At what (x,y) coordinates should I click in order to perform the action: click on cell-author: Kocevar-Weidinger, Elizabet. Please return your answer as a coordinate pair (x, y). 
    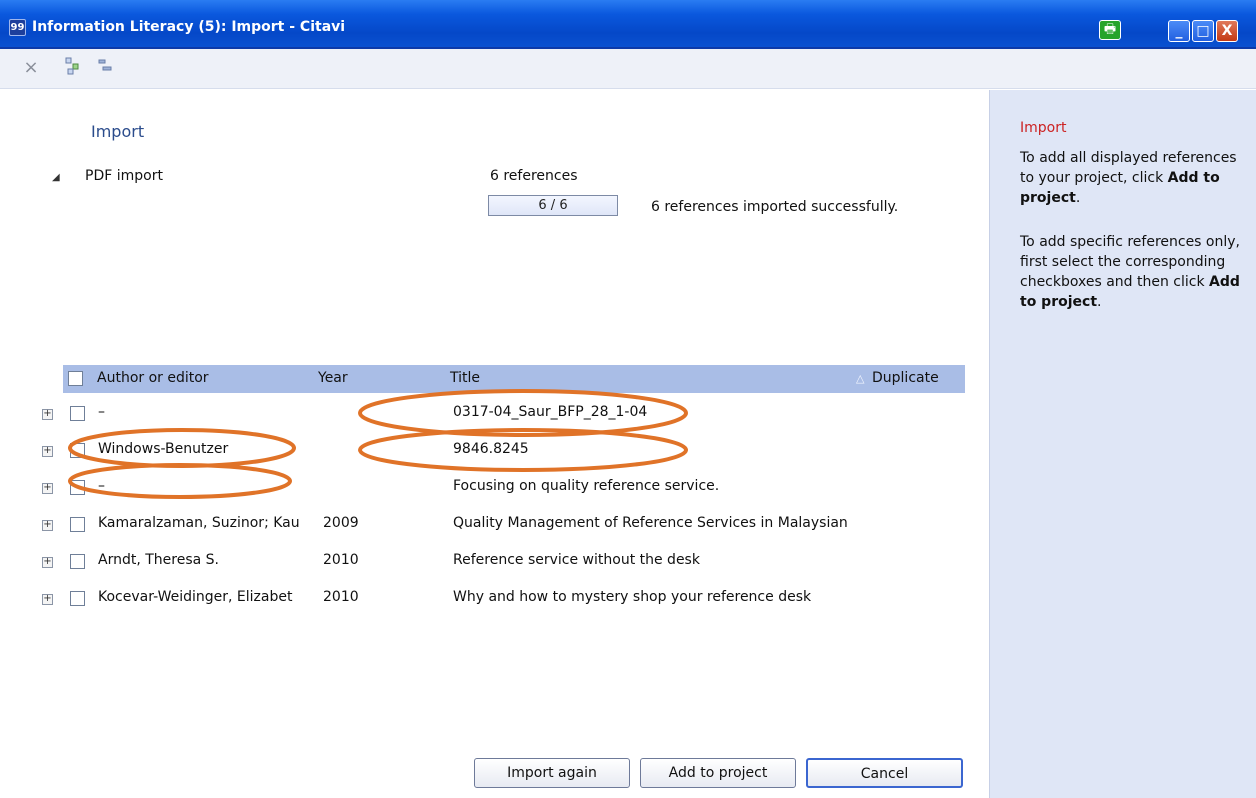
    Looking at the image, I should click on (195, 597).